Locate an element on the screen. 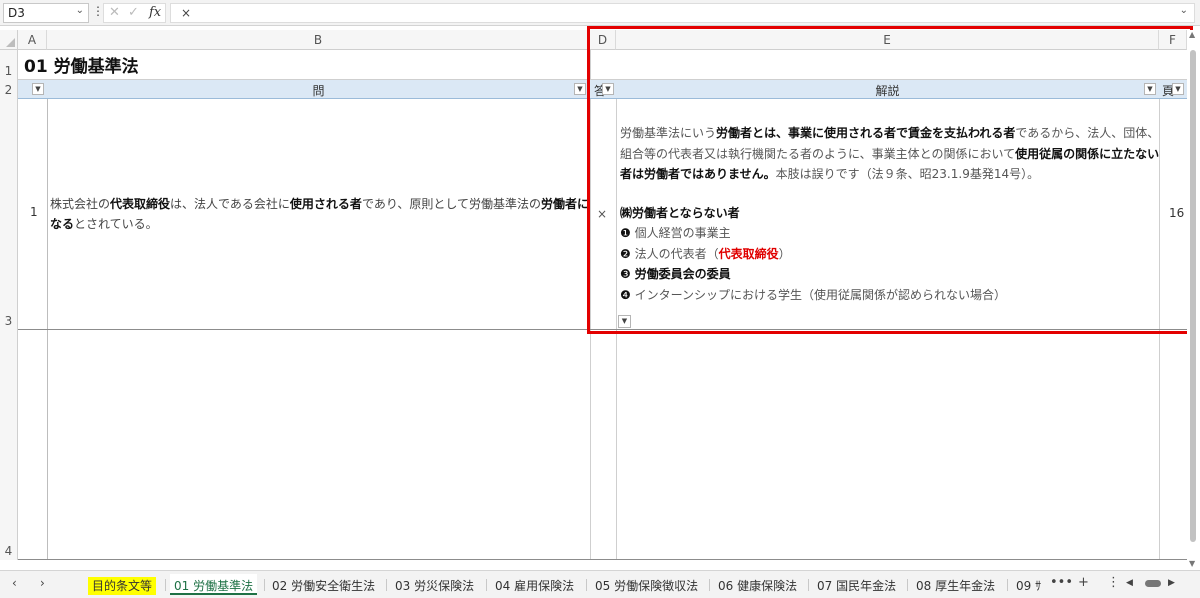 This screenshot has height=598, width=1200. chevron-left-icon: ‹ is located at coordinates (14, 583).